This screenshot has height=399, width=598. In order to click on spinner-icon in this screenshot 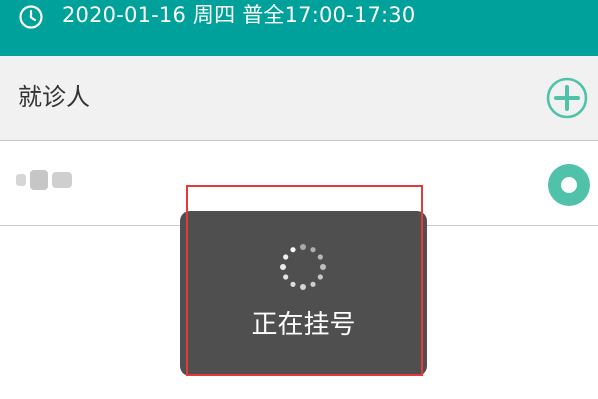, I will do `click(303, 267)`.